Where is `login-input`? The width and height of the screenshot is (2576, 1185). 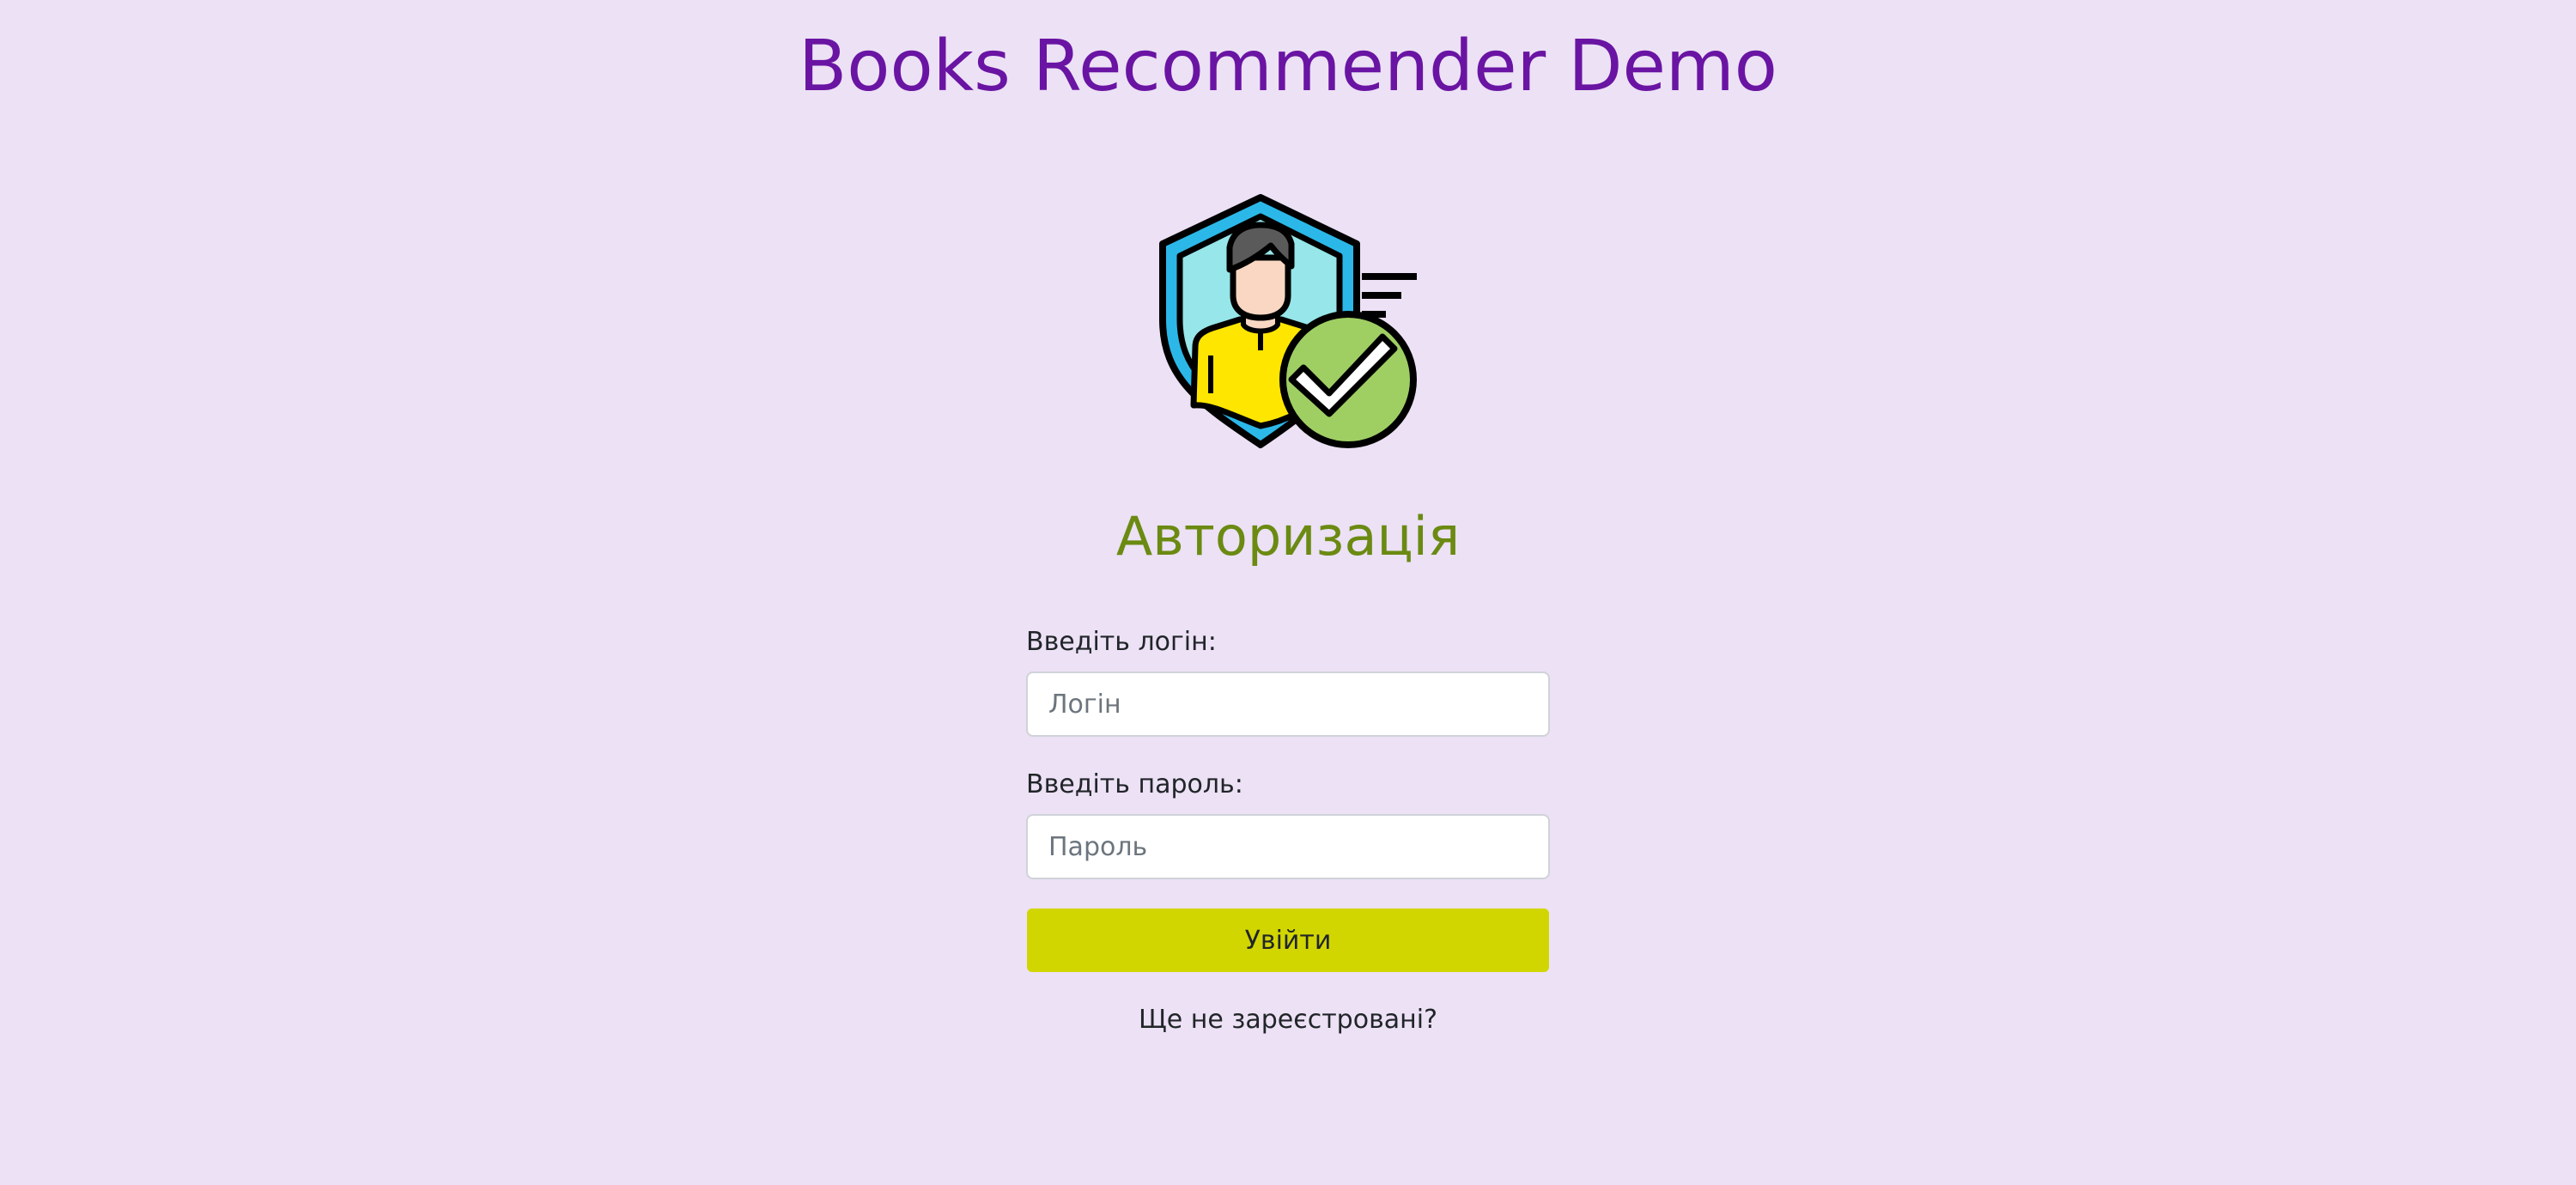 login-input is located at coordinates (1288, 704).